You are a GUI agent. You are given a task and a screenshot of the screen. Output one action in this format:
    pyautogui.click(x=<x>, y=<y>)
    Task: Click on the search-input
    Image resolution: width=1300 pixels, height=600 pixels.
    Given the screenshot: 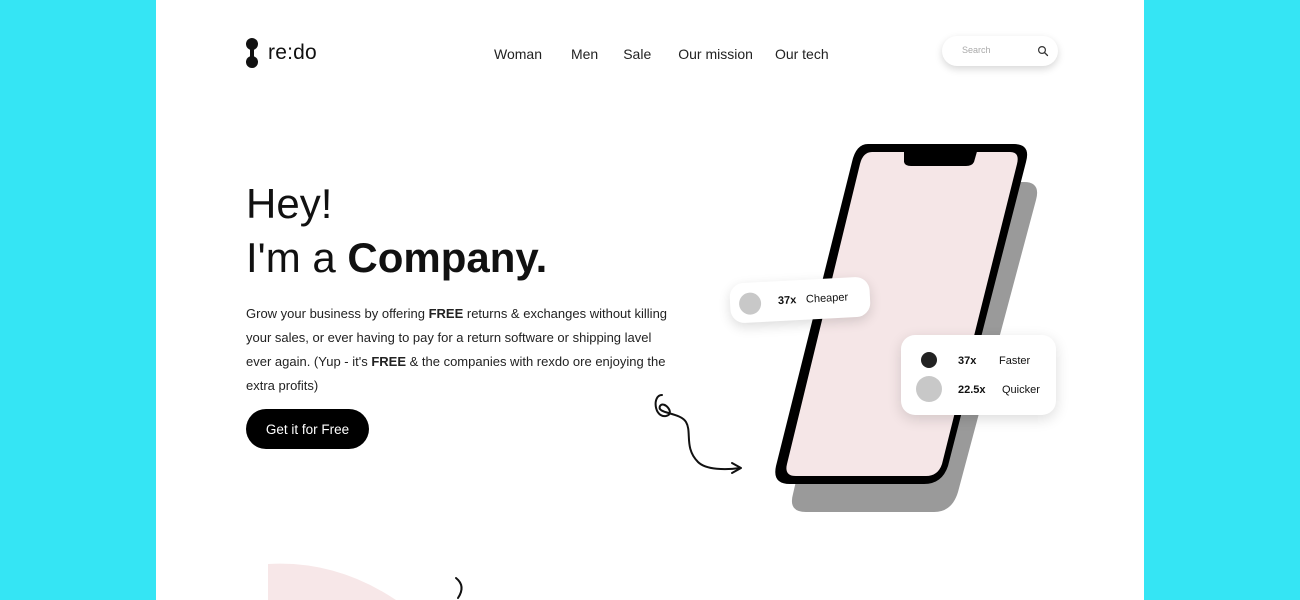 What is the action you would take?
    pyautogui.click(x=998, y=50)
    